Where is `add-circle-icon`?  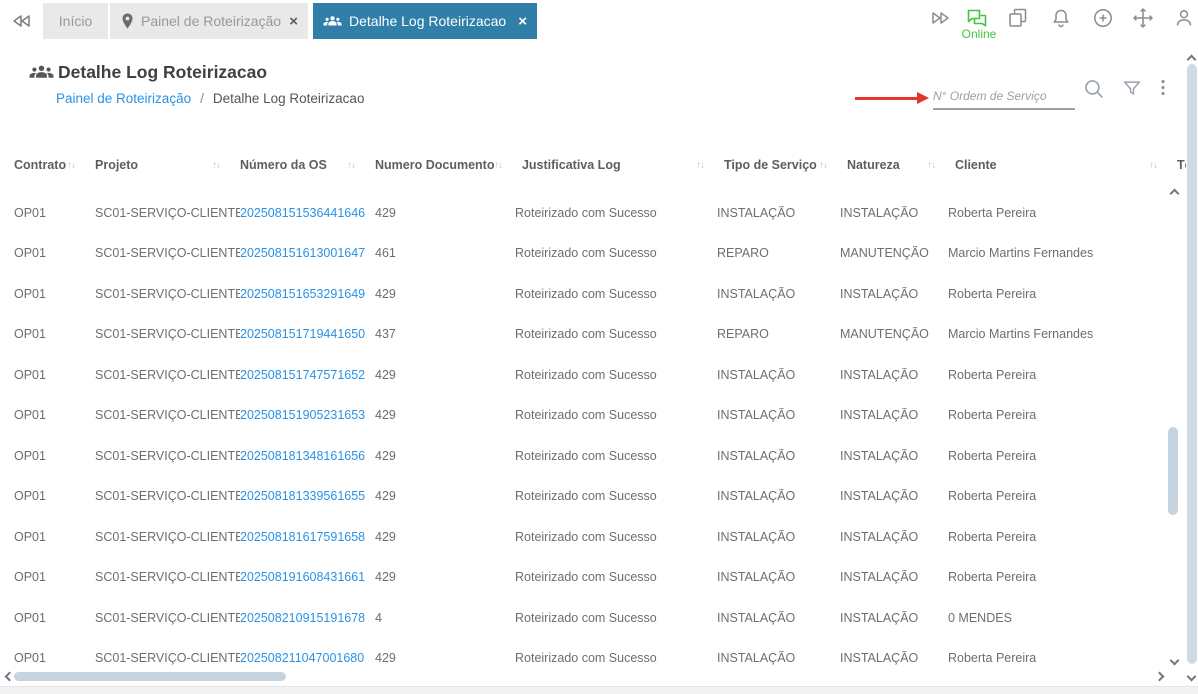
add-circle-icon is located at coordinates (1103, 18).